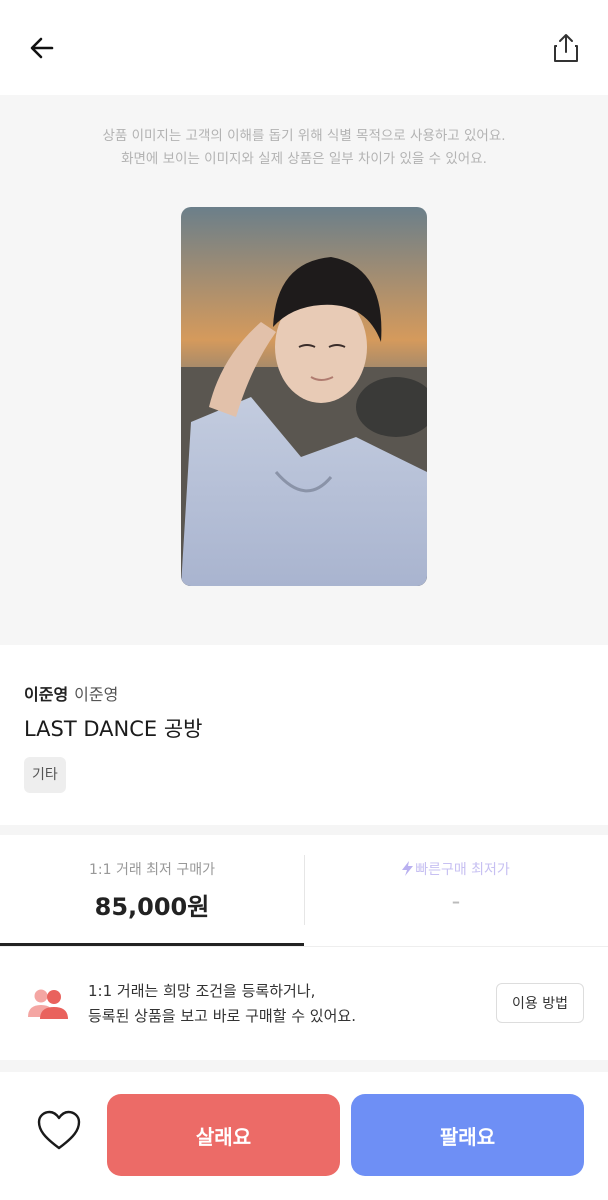  I want to click on heart-icon, so click(59, 1130).